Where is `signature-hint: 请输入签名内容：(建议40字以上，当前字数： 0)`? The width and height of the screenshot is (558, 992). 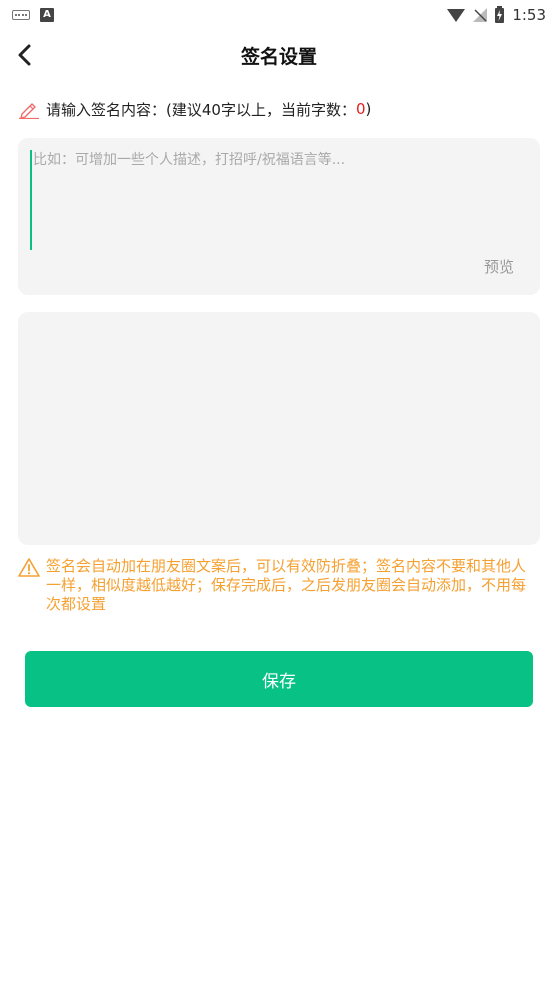
signature-hint: 请输入签名内容：(建议40字以上，当前字数： 0) is located at coordinates (279, 109).